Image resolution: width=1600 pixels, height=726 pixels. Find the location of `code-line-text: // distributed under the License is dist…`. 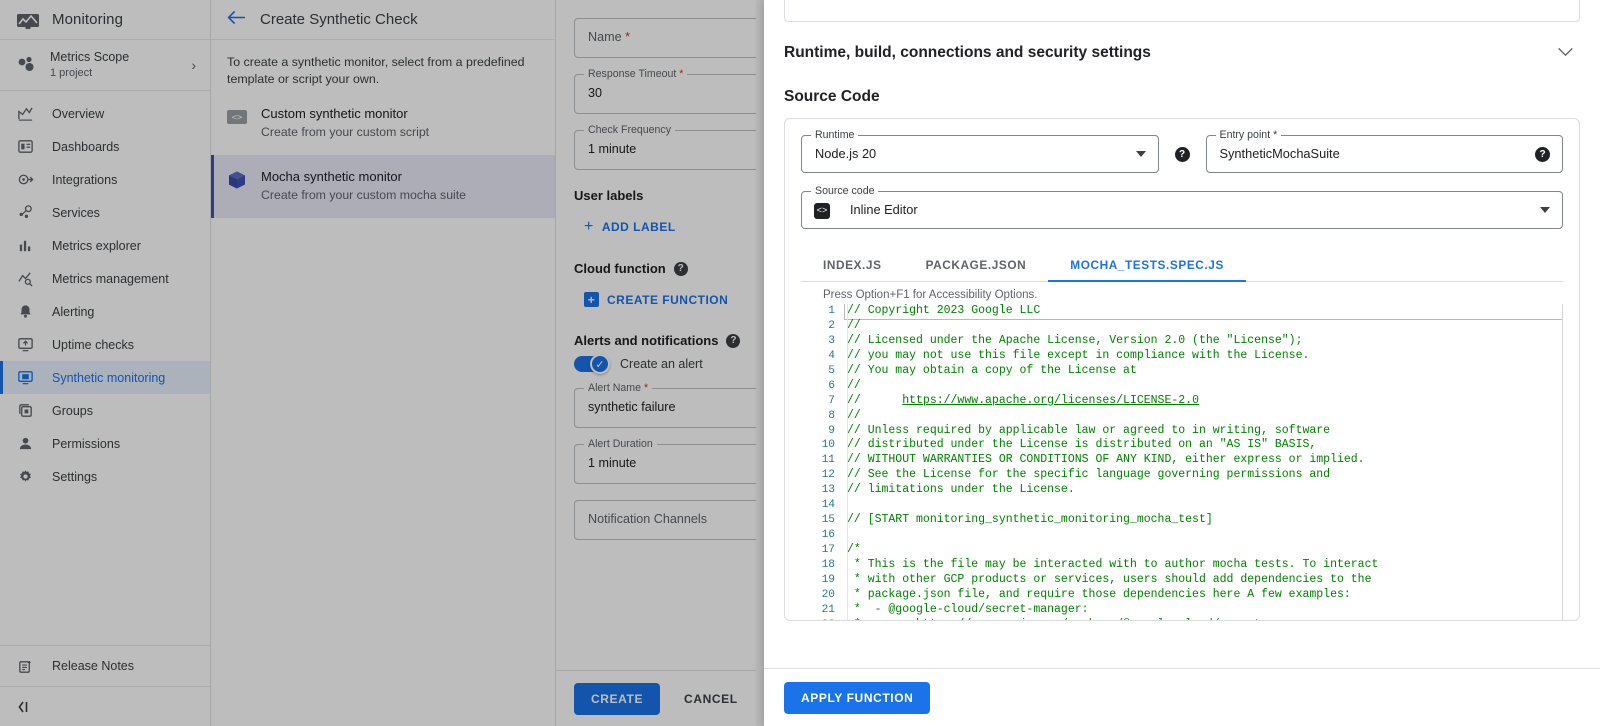

code-line-text: // distributed under the License is dist… is located at coordinates (1082, 445).